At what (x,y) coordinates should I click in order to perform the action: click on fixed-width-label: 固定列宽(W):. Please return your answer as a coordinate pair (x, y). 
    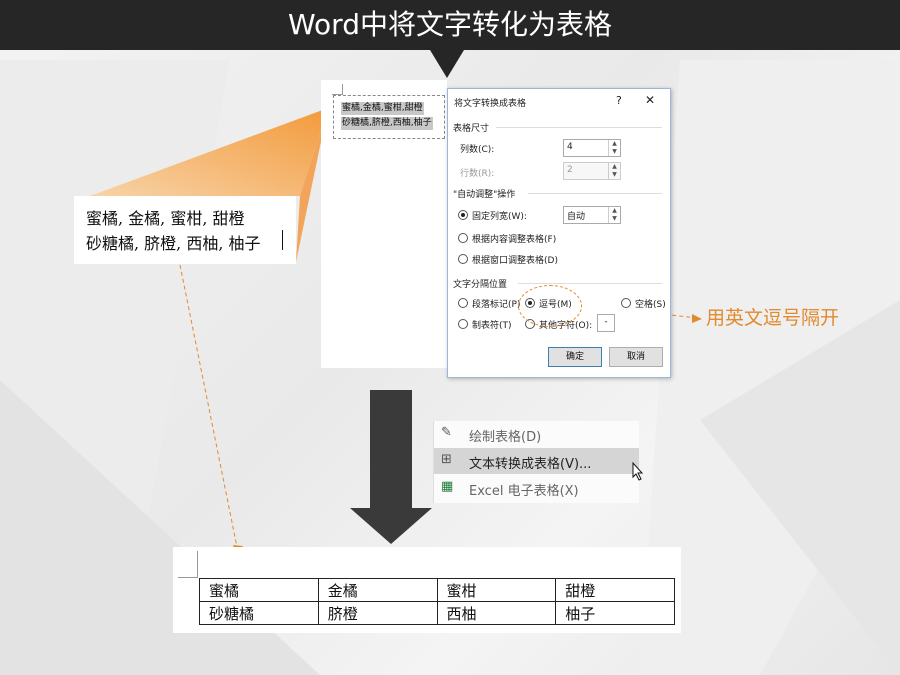
    Looking at the image, I should click on (499, 217).